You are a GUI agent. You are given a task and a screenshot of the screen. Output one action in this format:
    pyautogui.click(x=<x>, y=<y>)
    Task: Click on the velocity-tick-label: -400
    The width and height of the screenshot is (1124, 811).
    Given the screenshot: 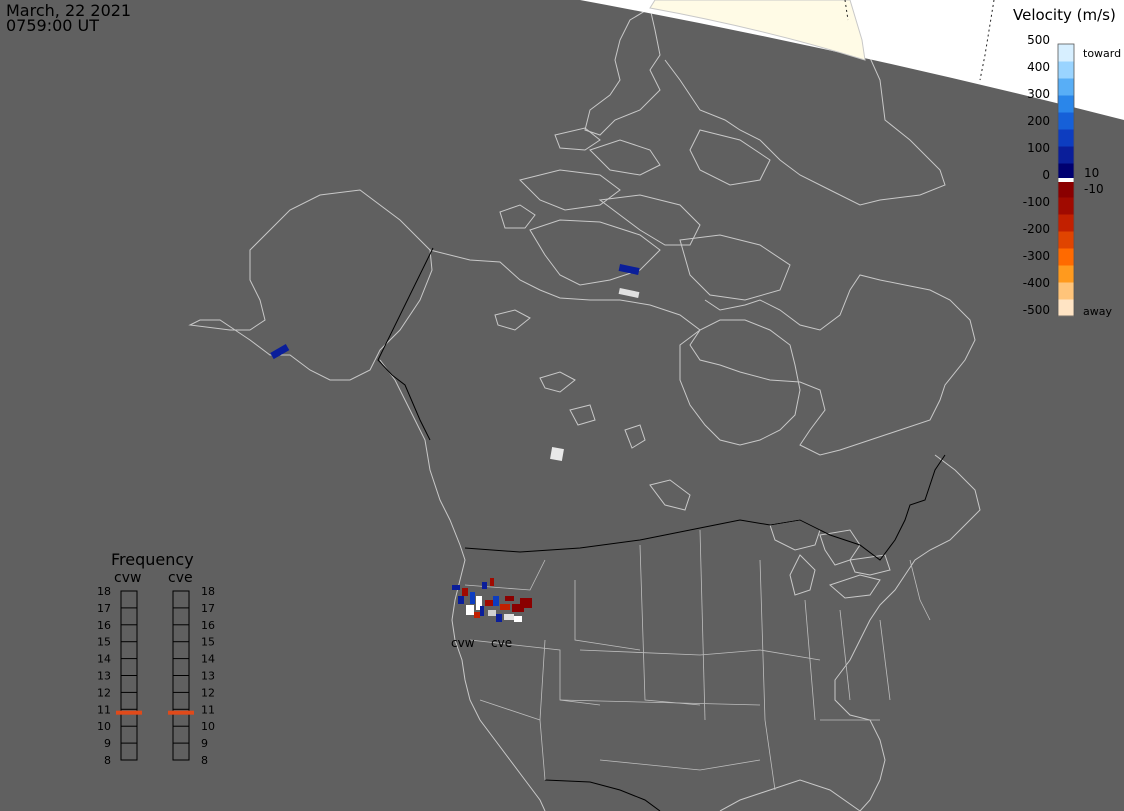 What is the action you would take?
    pyautogui.click(x=1036, y=283)
    